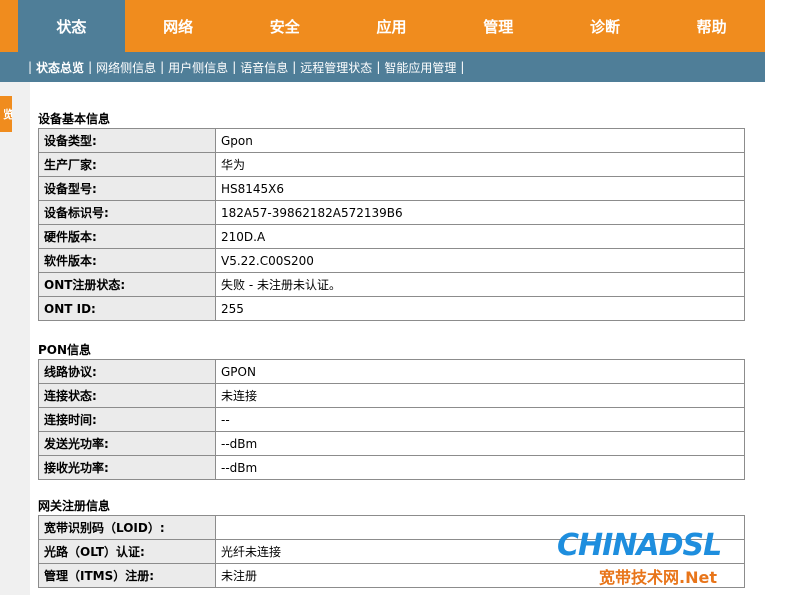  What do you see at coordinates (498, 26) in the screenshot?
I see `tab-management: 管理` at bounding box center [498, 26].